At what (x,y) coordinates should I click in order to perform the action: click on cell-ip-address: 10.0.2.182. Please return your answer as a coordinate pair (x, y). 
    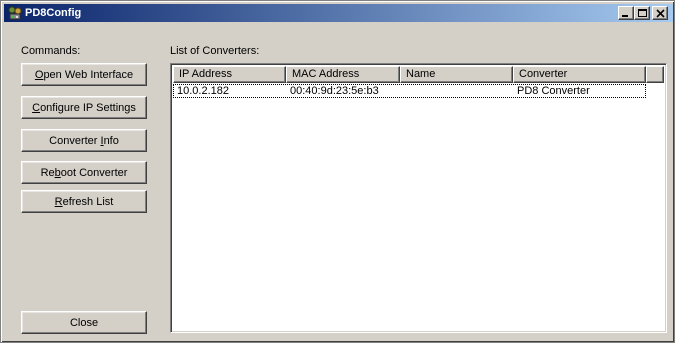
    Looking at the image, I should click on (203, 91).